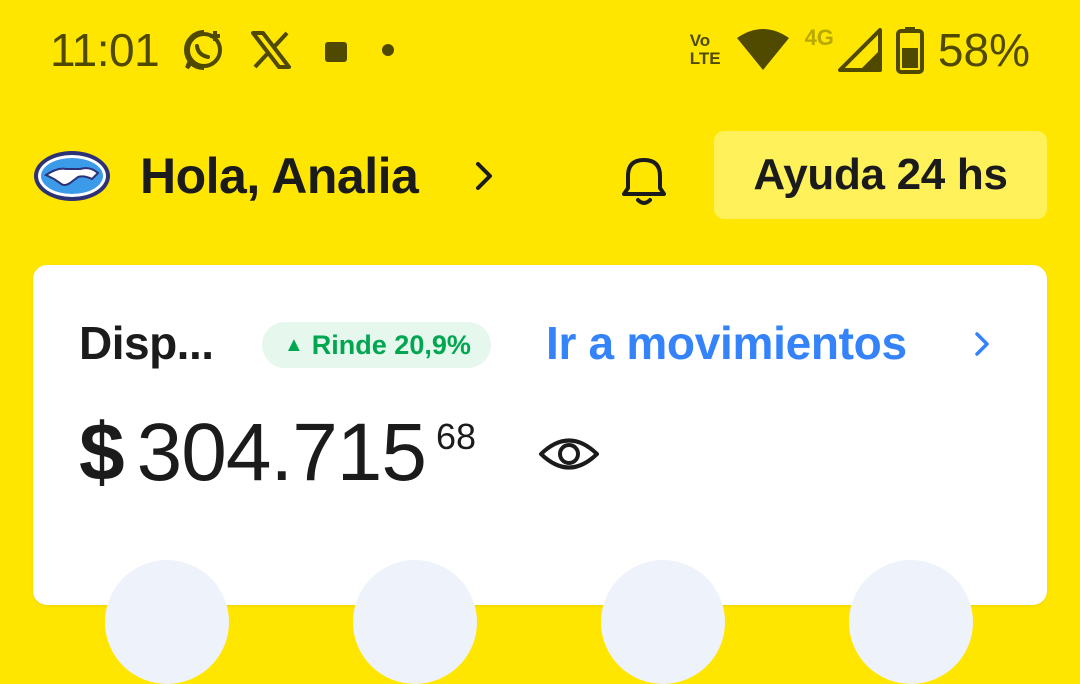 This screenshot has width=1080, height=684. I want to click on battery-icon, so click(909, 50).